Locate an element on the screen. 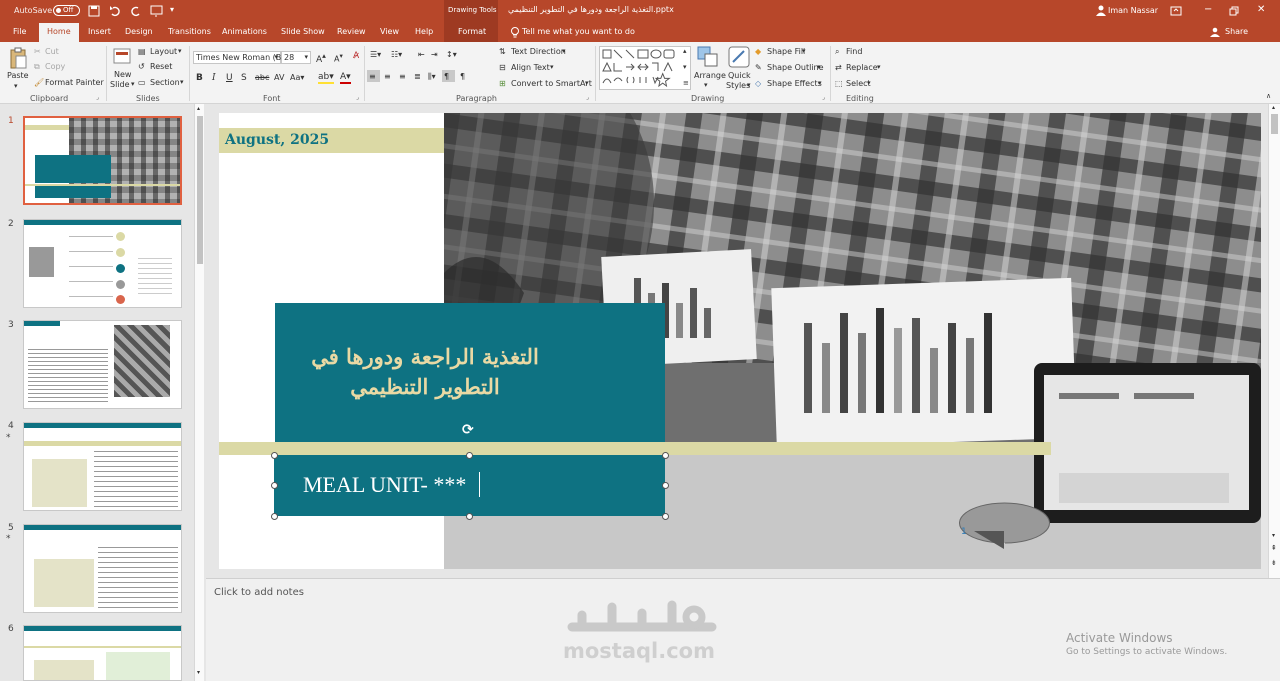 The height and width of the screenshot is (681, 1280). justify-icon: ≣ is located at coordinates (417, 76).